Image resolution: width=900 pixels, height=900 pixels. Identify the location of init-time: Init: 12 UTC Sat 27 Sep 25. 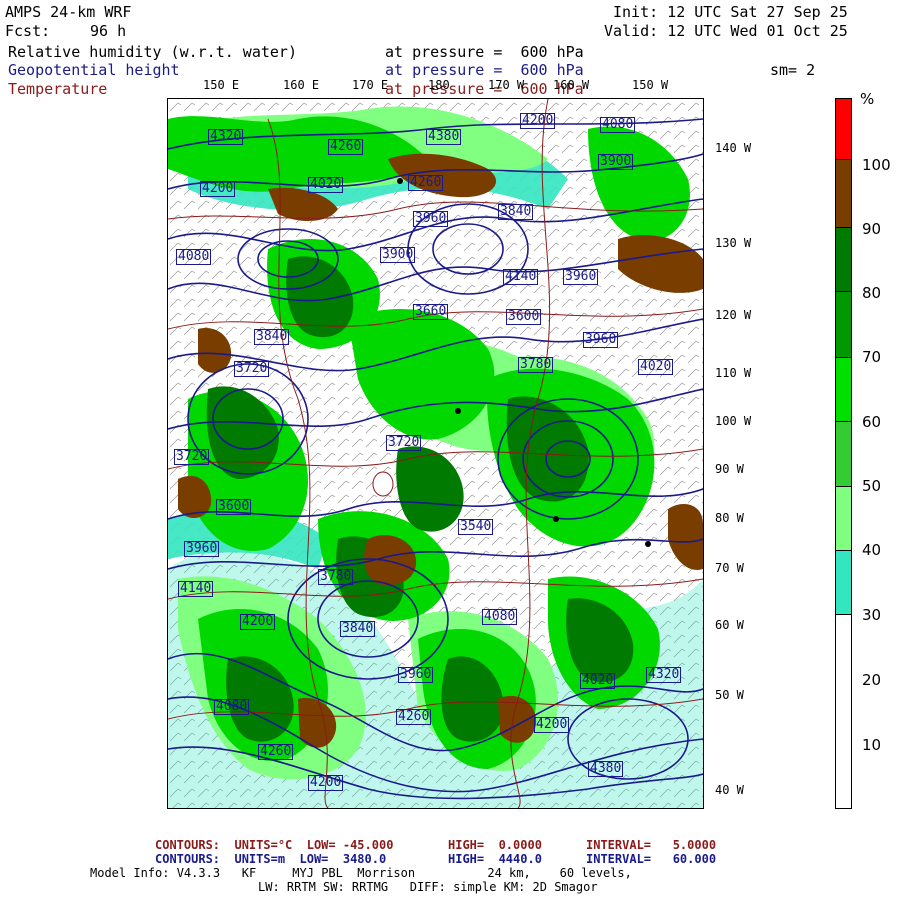
(730, 12).